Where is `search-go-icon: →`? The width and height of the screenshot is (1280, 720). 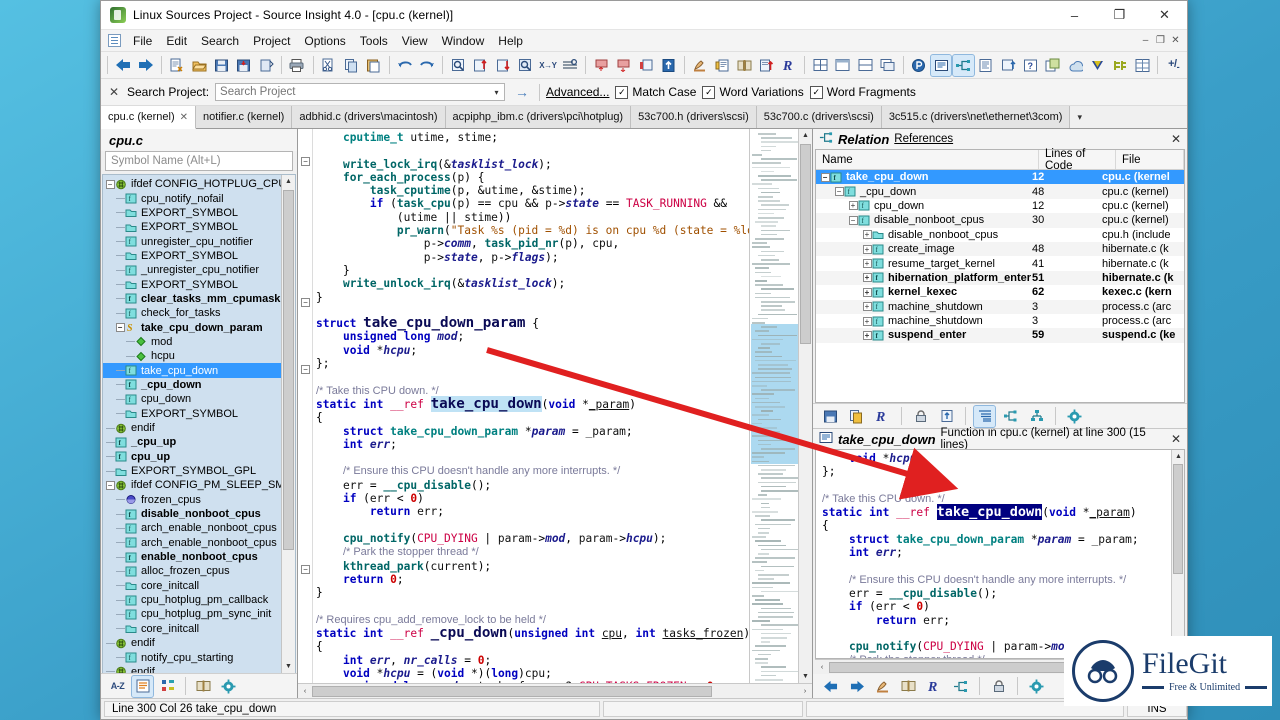 search-go-icon: → is located at coordinates (522, 92).